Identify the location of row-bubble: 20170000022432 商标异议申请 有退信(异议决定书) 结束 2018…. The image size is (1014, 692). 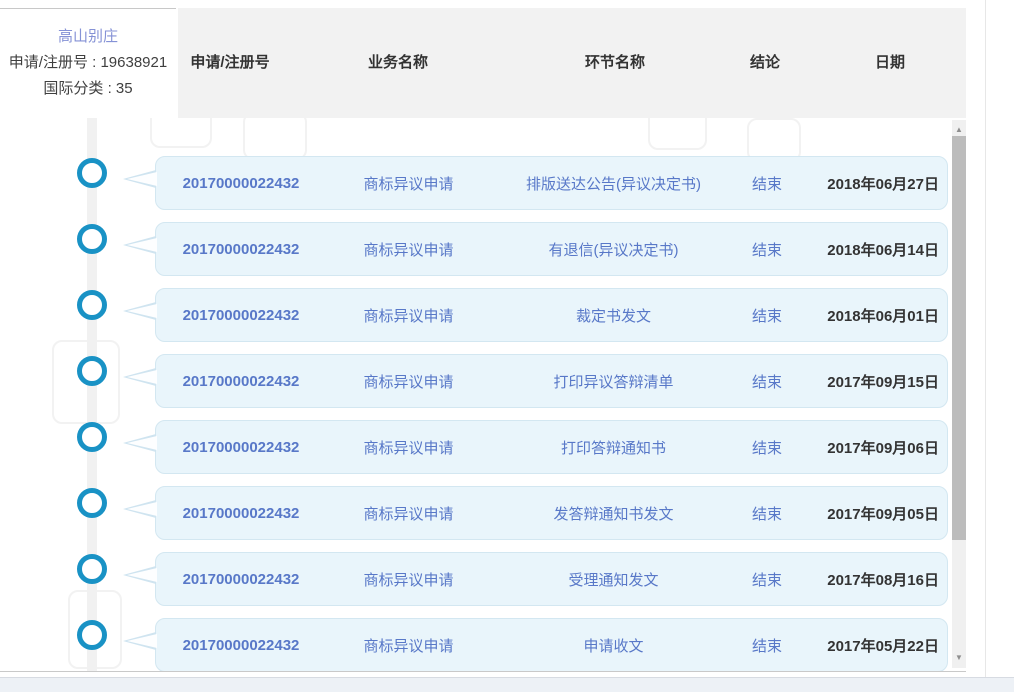
(535, 249).